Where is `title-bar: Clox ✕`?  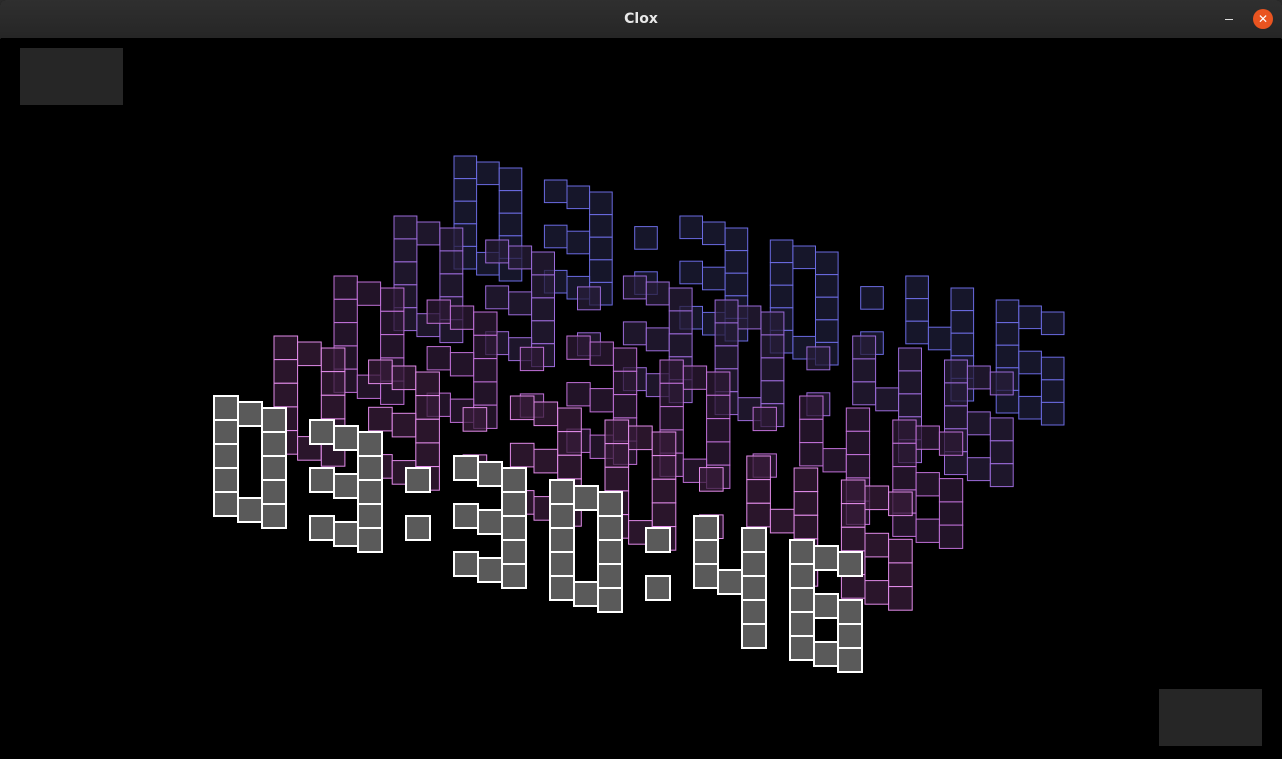 title-bar: Clox ✕ is located at coordinates (641, 19).